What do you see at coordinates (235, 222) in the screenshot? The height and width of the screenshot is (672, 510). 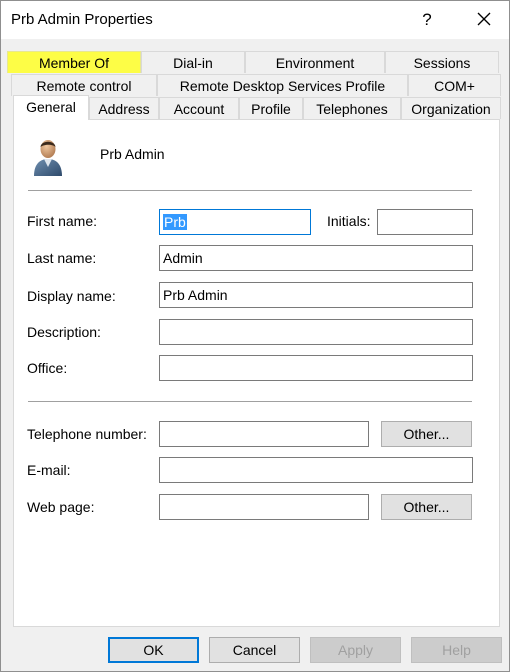 I see `first-name-field: Prb` at bounding box center [235, 222].